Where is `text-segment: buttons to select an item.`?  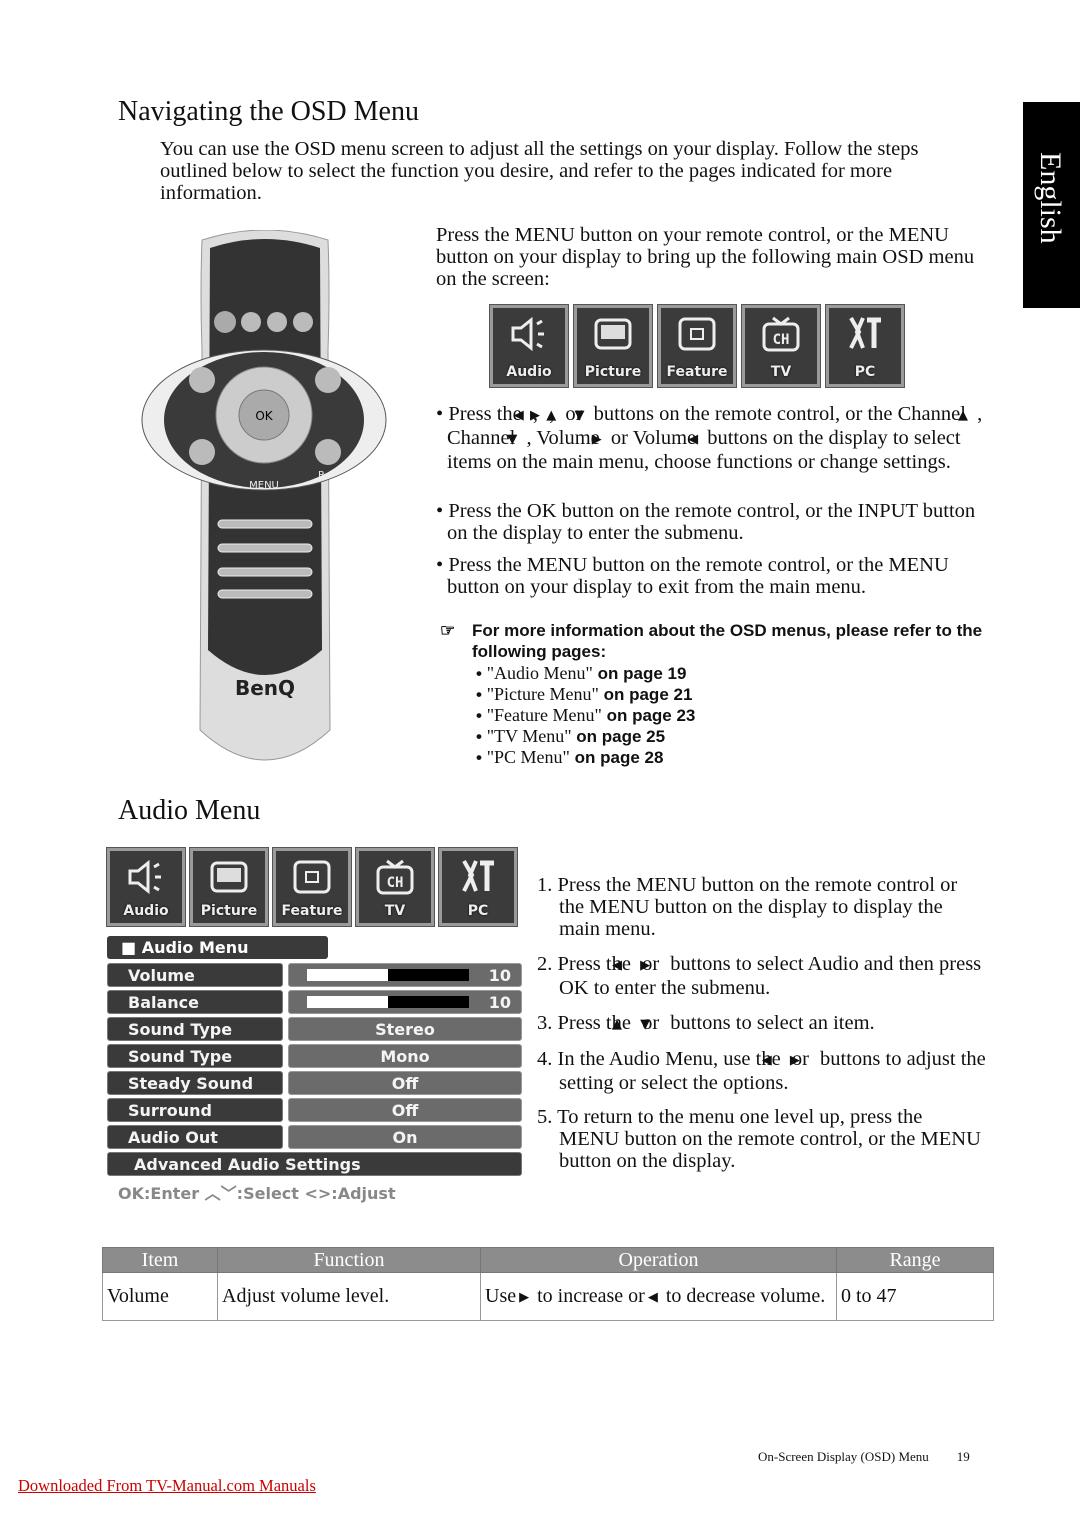 text-segment: buttons to select an item. is located at coordinates (770, 1023).